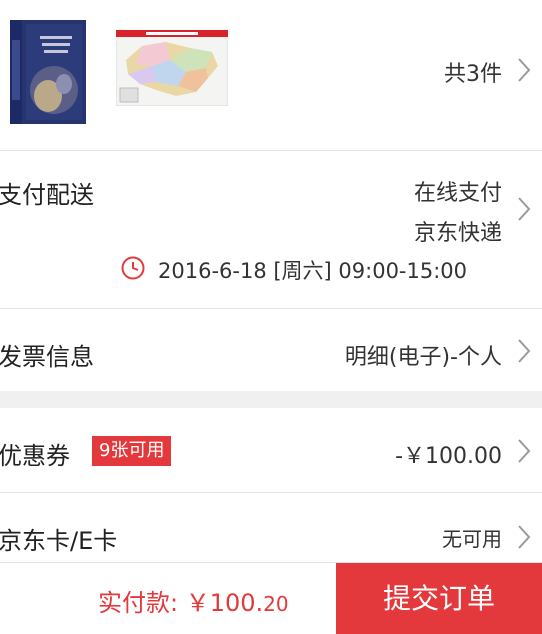  What do you see at coordinates (271, 450) in the screenshot?
I see `coupon-row: 优惠券 9张可用 -￥100.00` at bounding box center [271, 450].